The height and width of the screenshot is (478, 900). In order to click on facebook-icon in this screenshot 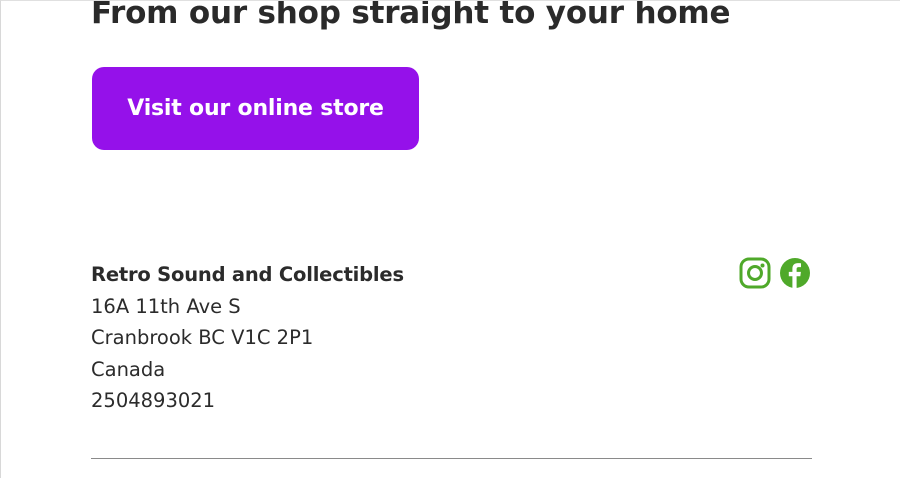, I will do `click(795, 273)`.